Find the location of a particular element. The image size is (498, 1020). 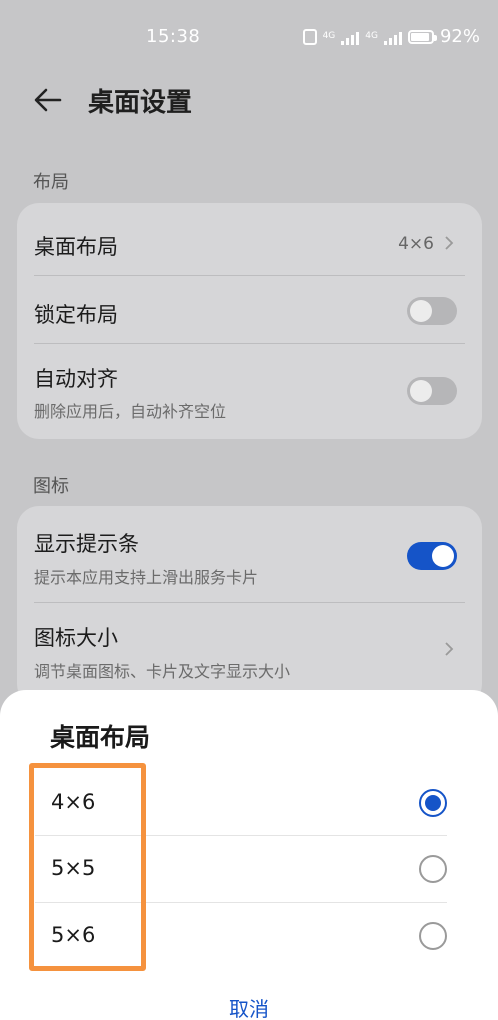

highlight-annotation-box is located at coordinates (87, 867).